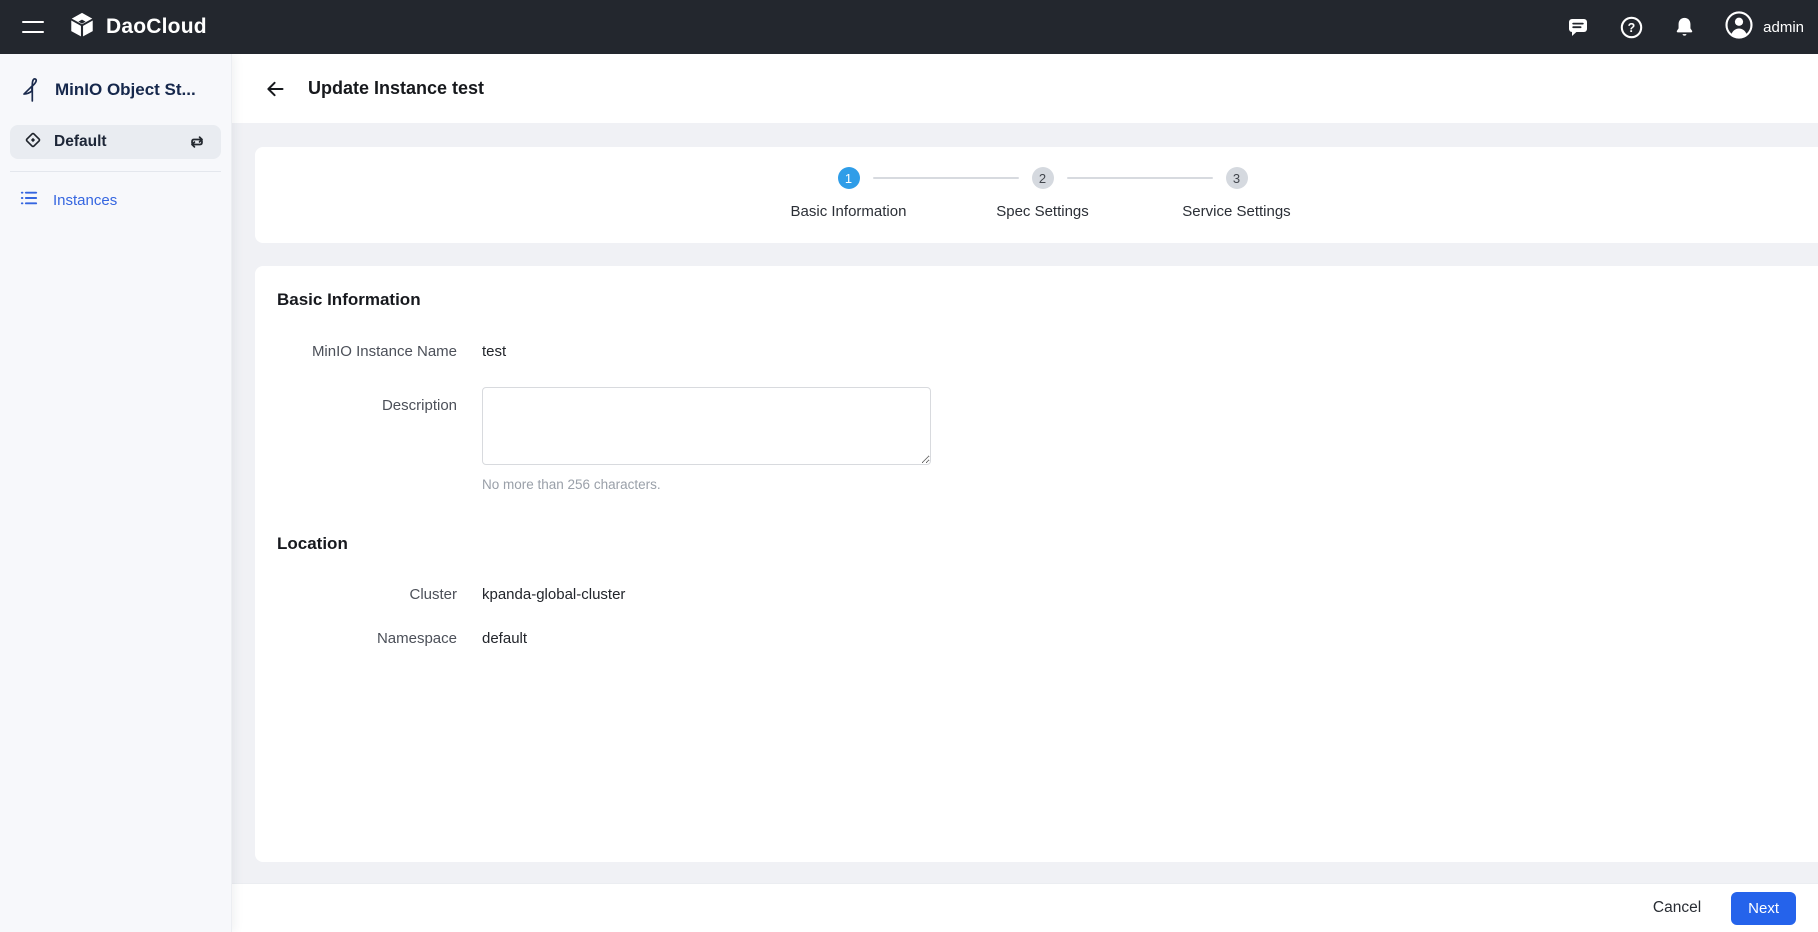  Describe the element at coordinates (848, 178) in the screenshot. I see `step-number: 1` at that location.